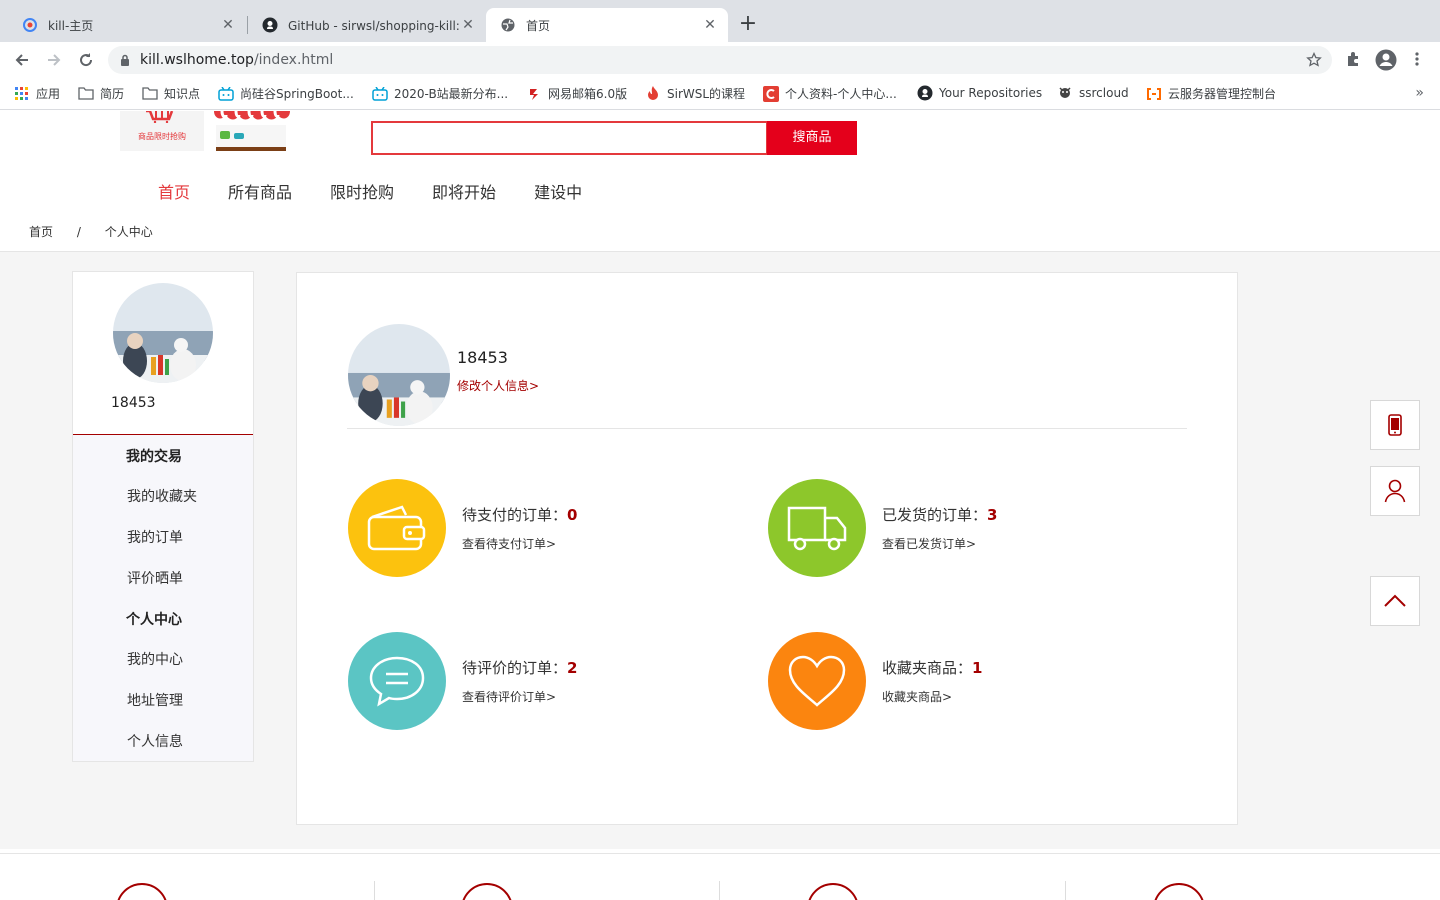 Image resolution: width=1440 pixels, height=900 pixels. Describe the element at coordinates (991, 93) in the screenshot. I see `bookmark-label: Your Repositories` at that location.